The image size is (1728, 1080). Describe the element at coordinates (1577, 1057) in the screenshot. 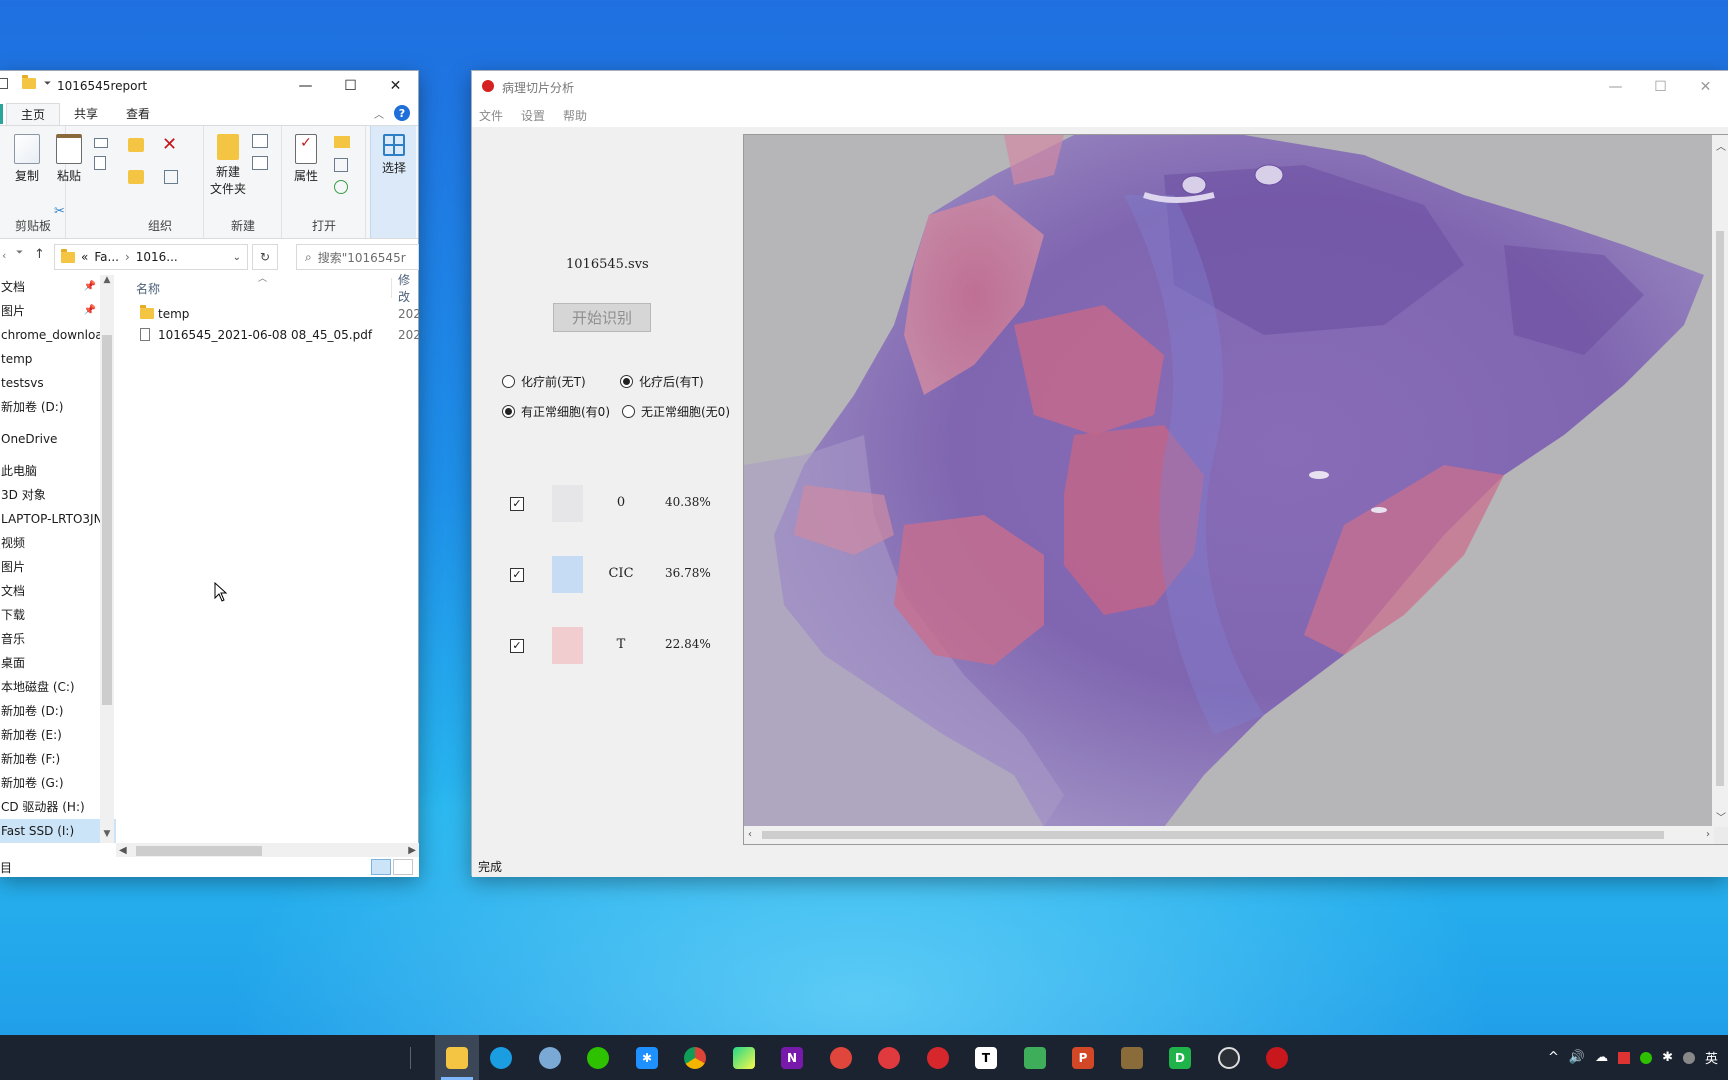

I see `volume-icon: 🔊` at that location.